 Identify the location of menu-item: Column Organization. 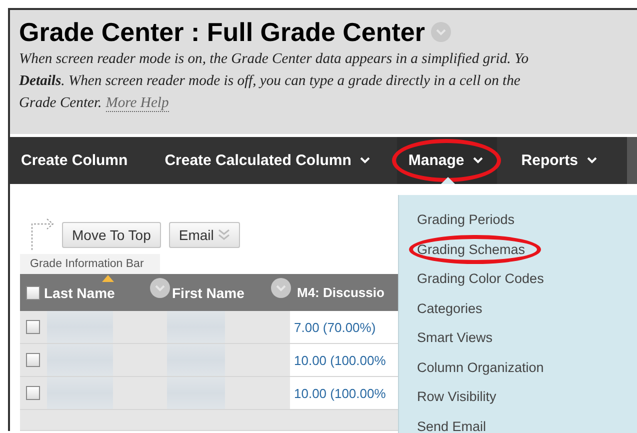
(480, 367).